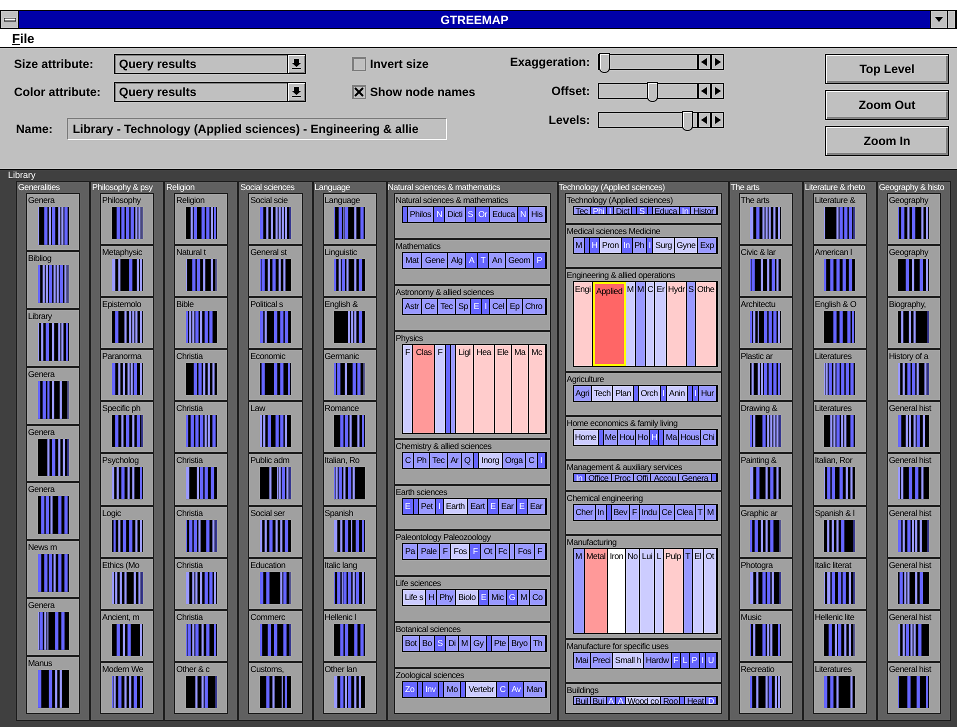  What do you see at coordinates (611, 437) in the screenshot?
I see `treemap-leaf: Me` at bounding box center [611, 437].